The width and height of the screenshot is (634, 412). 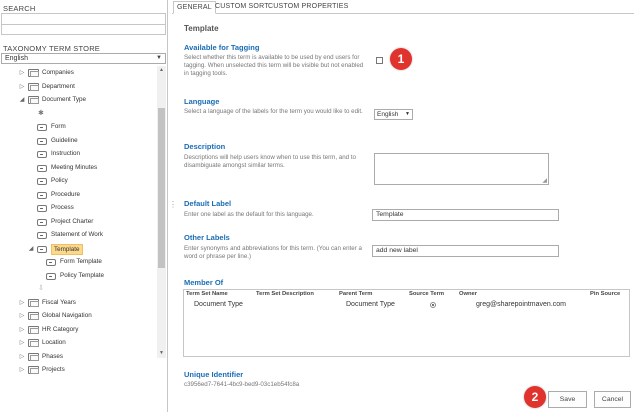 What do you see at coordinates (535, 397) in the screenshot?
I see `callout-badge-2: 2` at bounding box center [535, 397].